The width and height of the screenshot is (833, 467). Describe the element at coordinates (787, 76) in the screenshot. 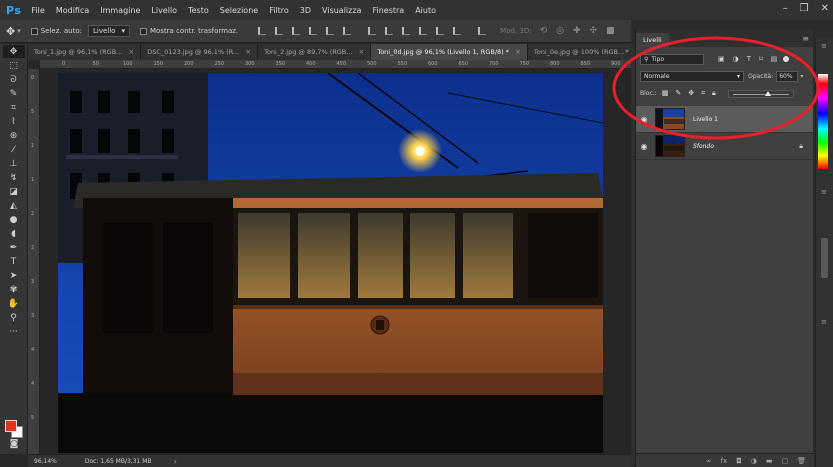

I see `opacity-input: 60%` at that location.